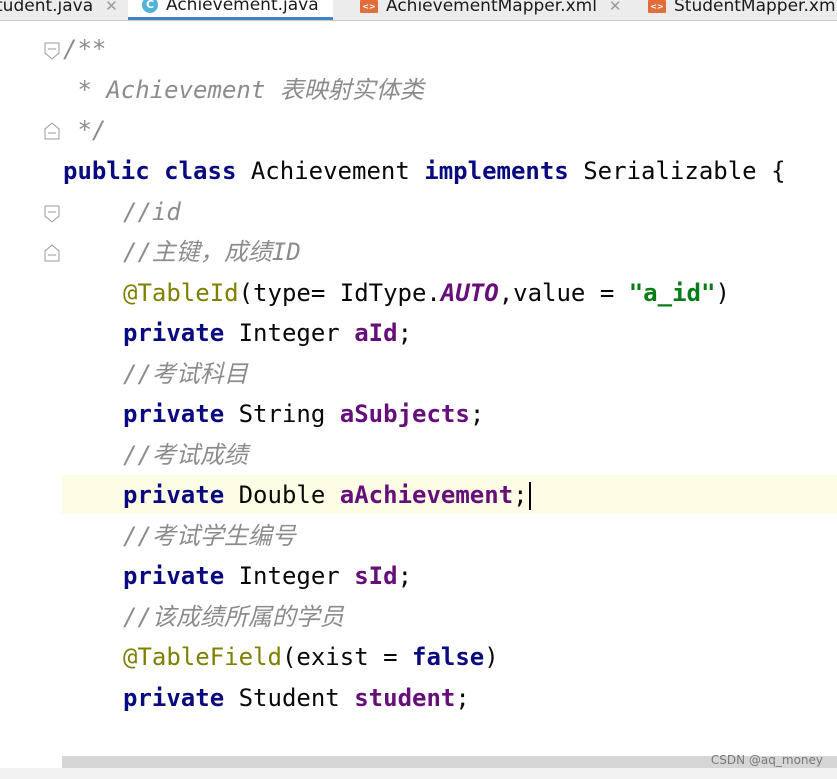 This screenshot has height=779, width=837. What do you see at coordinates (376, 576) in the screenshot?
I see `field-name: sId` at bounding box center [376, 576].